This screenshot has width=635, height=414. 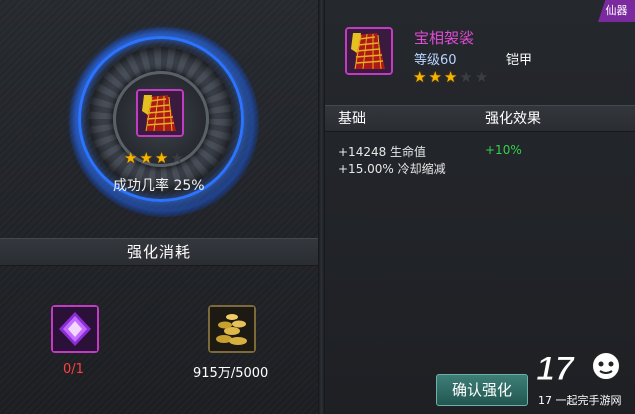 I want to click on crystal-icon, so click(x=75, y=329).